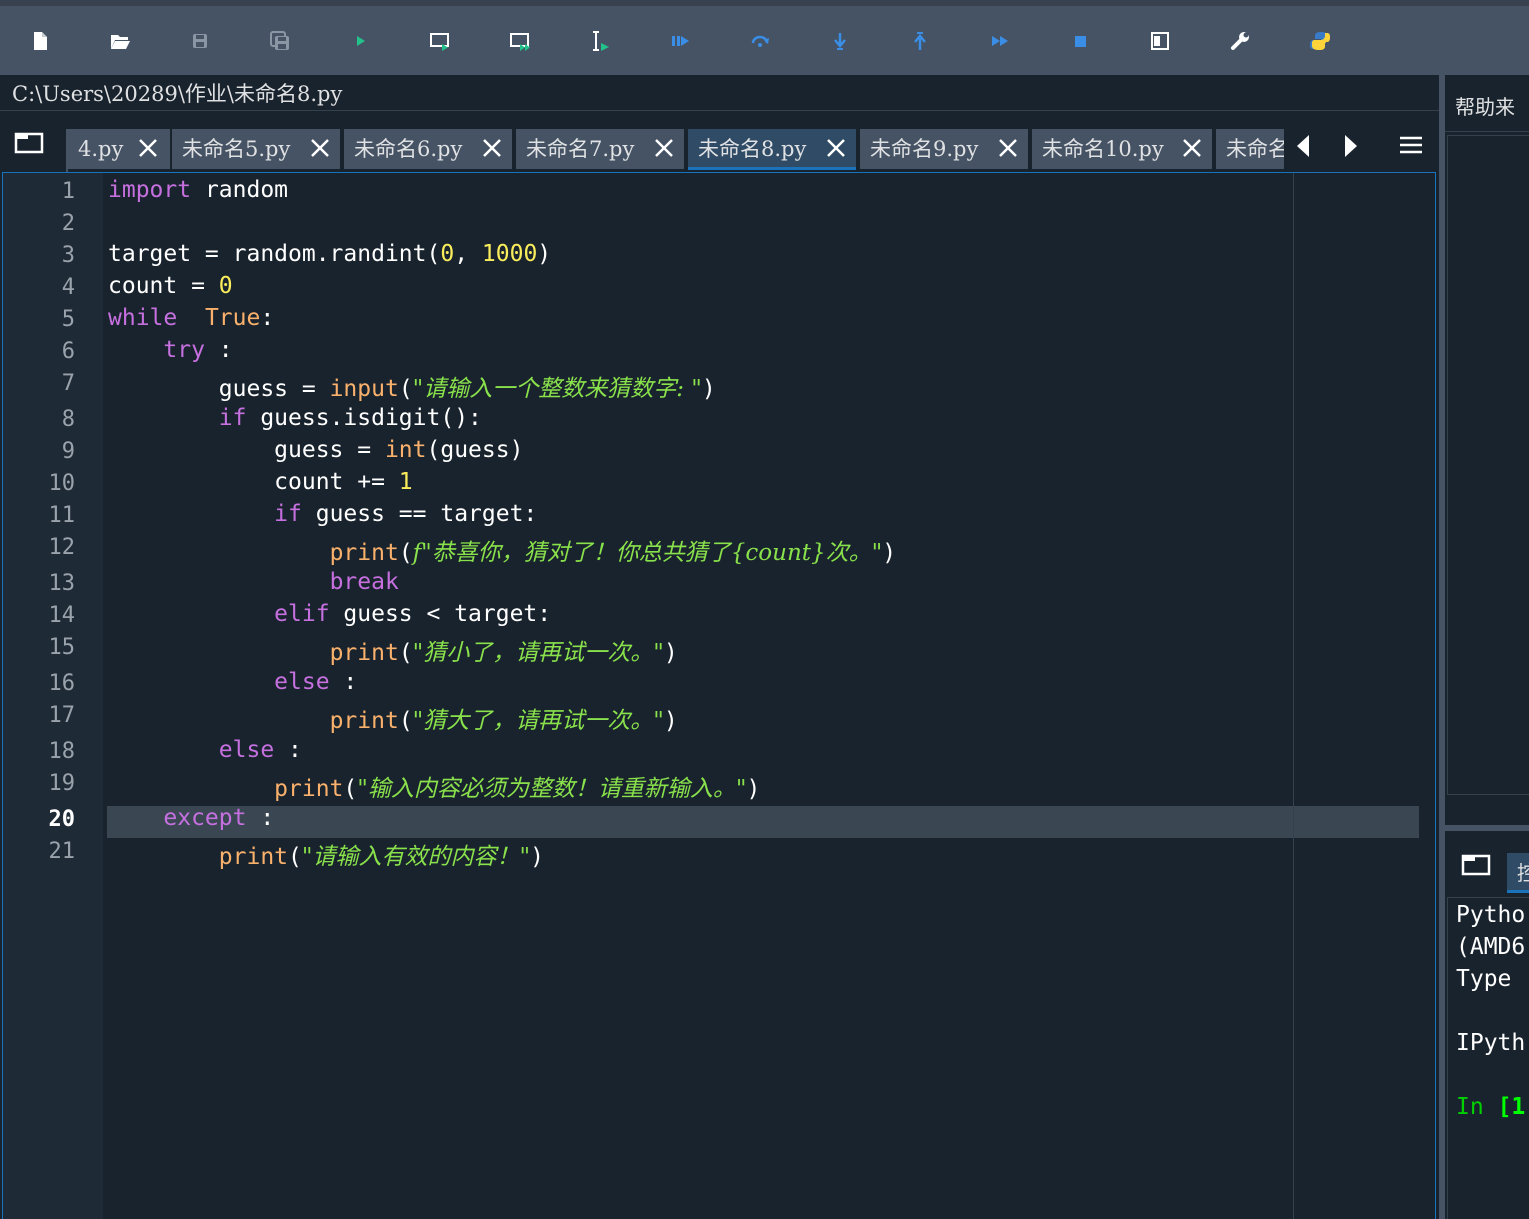 This screenshot has height=1219, width=1529. I want to click on code-line: print("猜大了，请再试一次。"), so click(393, 718).